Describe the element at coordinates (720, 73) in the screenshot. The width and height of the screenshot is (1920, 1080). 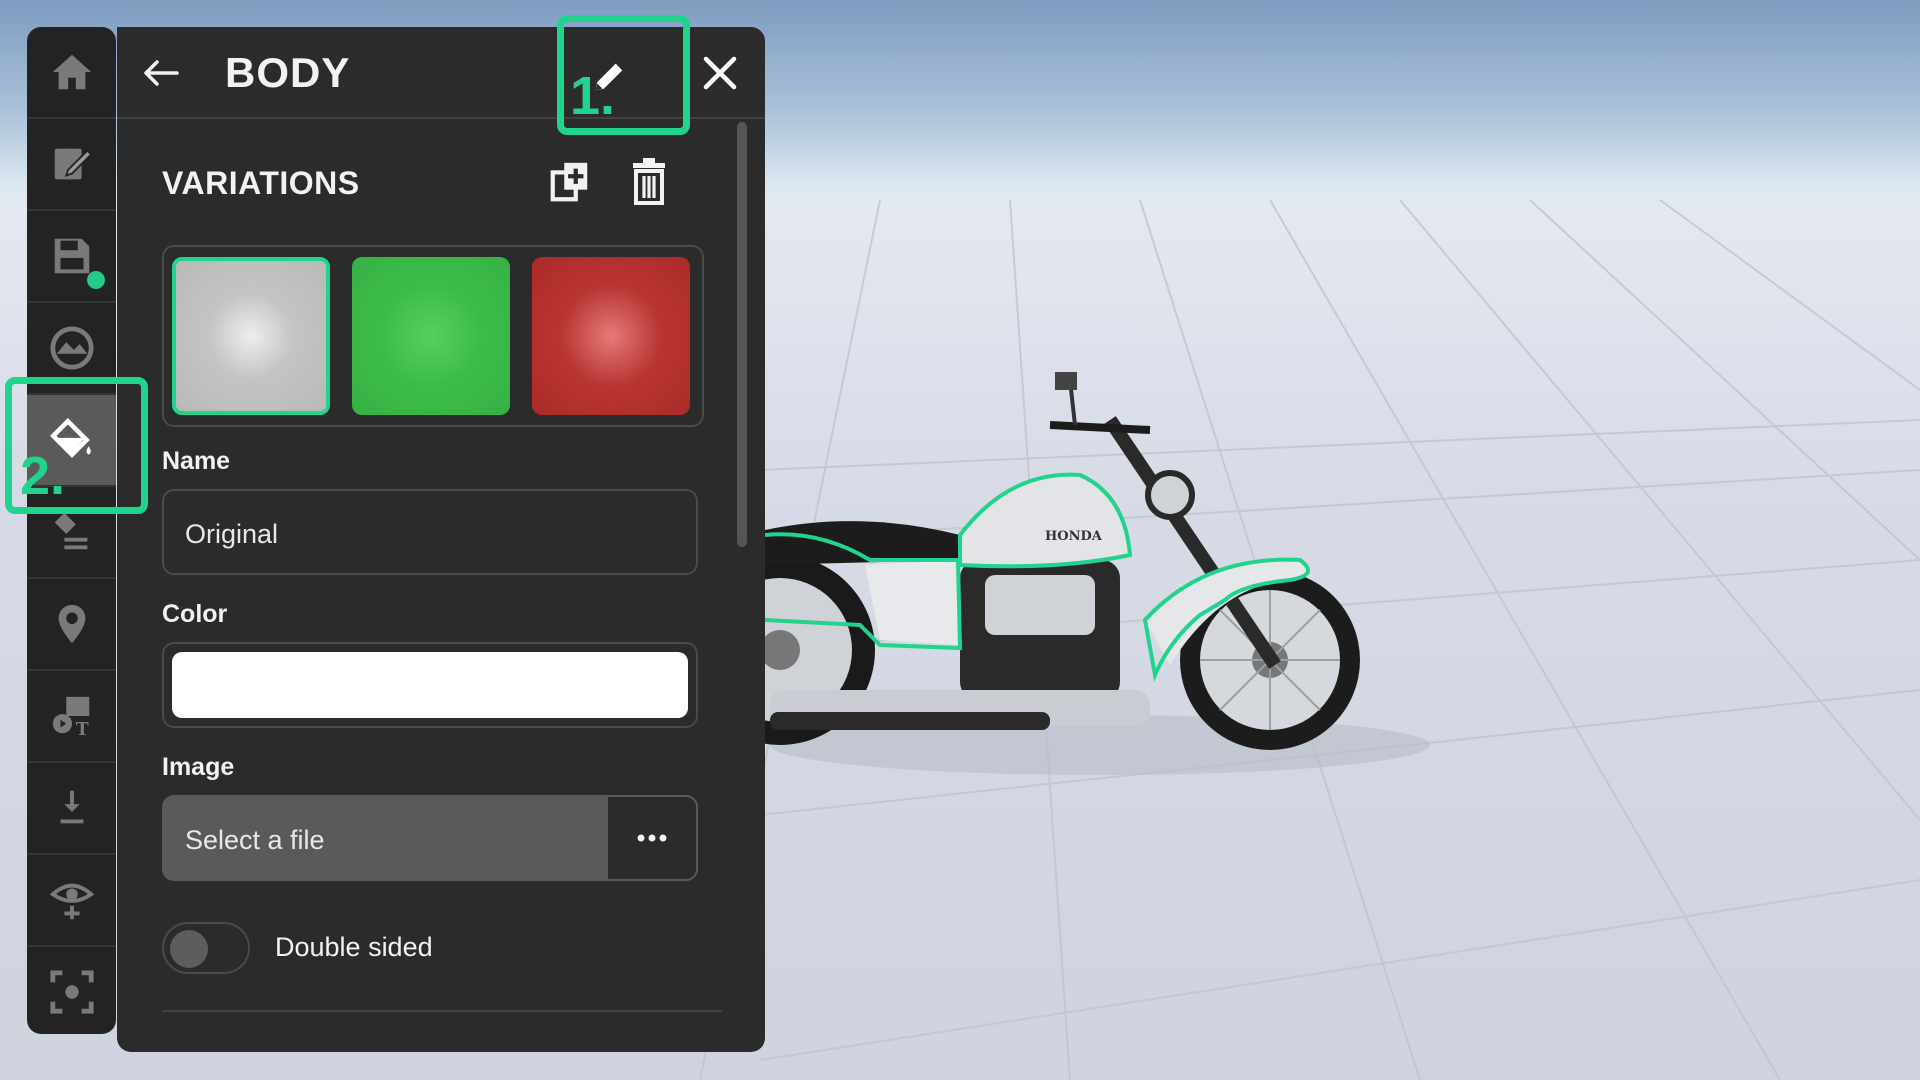
I see `close-icon` at that location.